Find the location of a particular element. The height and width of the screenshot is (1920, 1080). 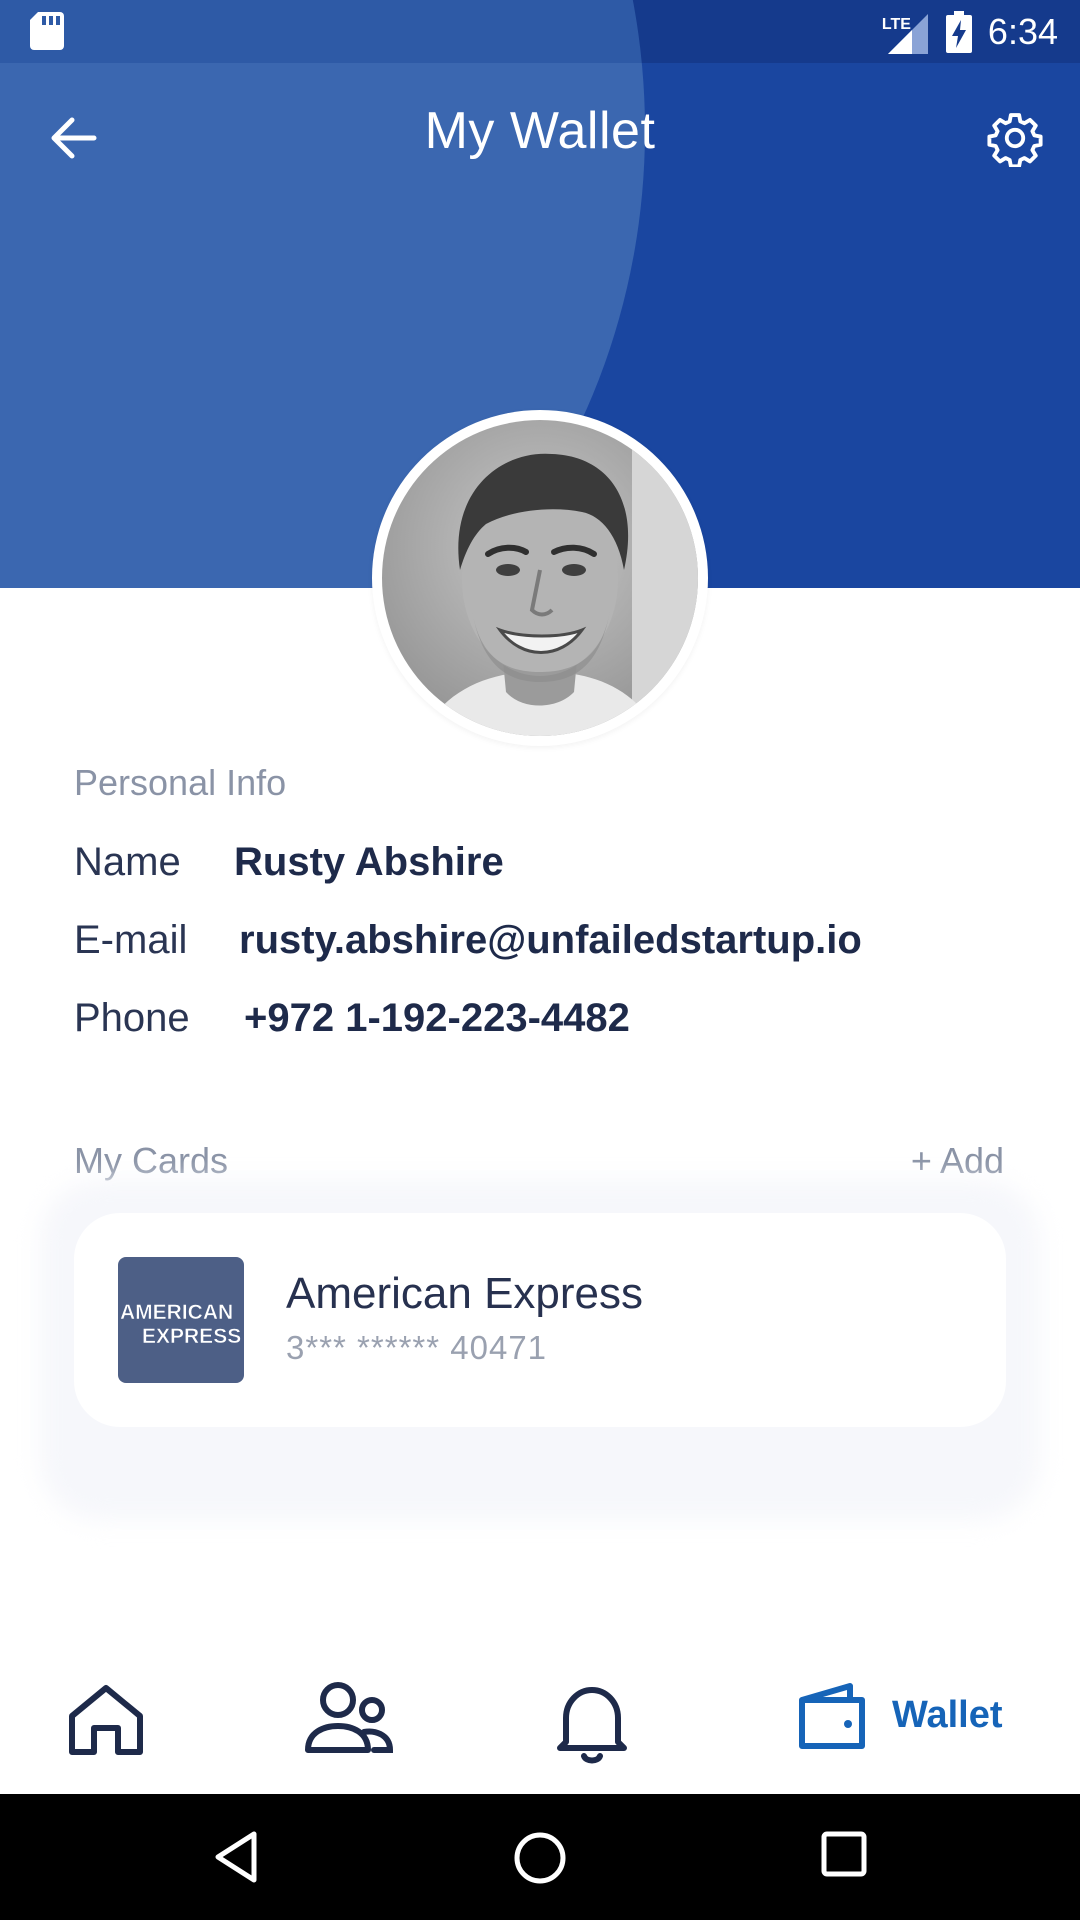

bell-icon is located at coordinates (592, 1722).